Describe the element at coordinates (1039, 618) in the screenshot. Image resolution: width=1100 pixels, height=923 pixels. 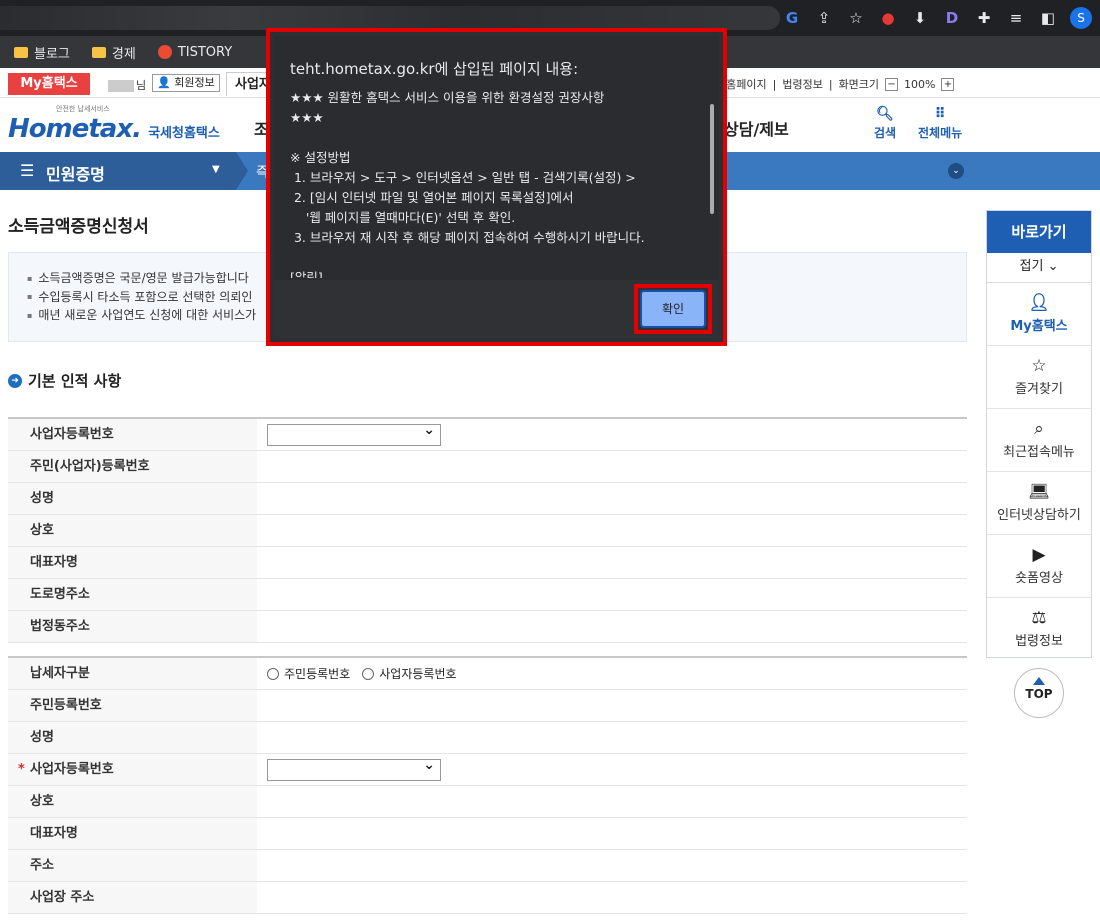
I see `gavel-icon: ⚖` at that location.